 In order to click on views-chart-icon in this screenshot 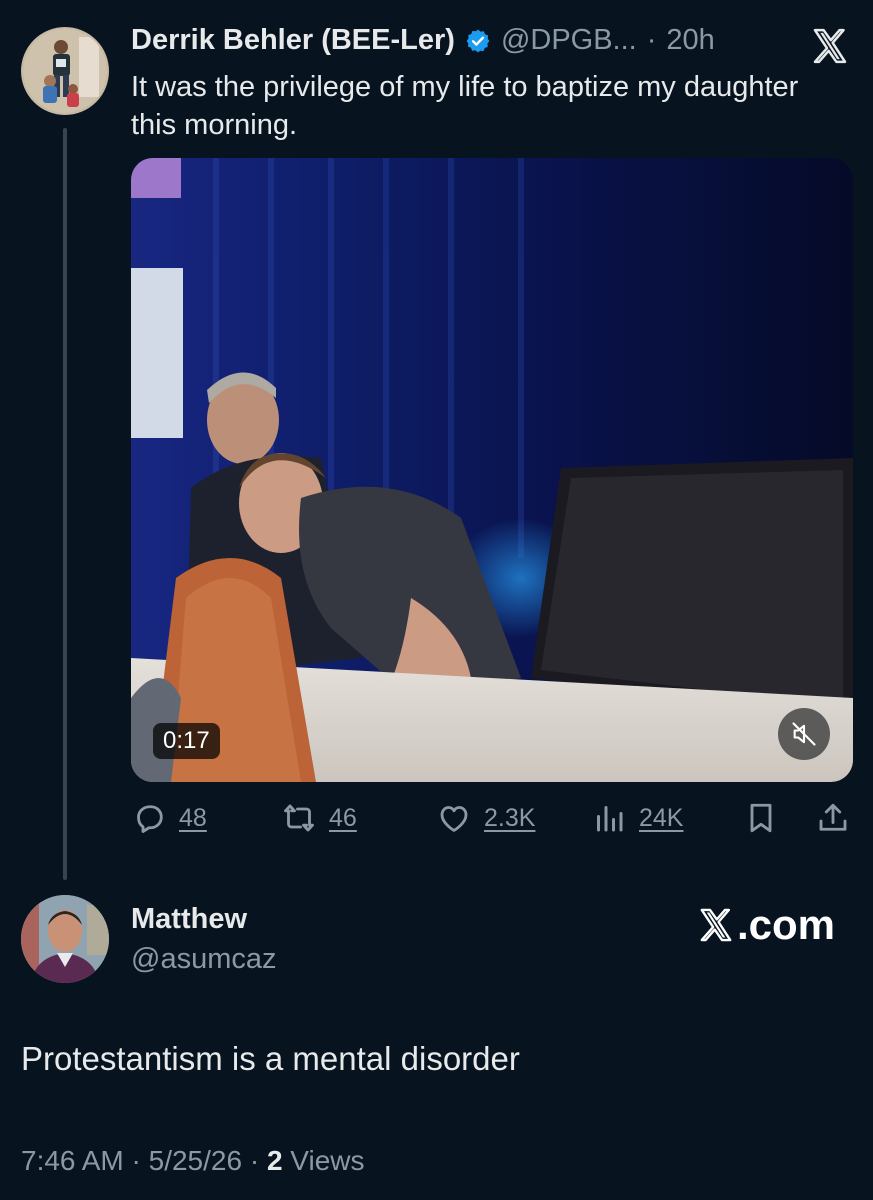, I will do `click(610, 819)`.